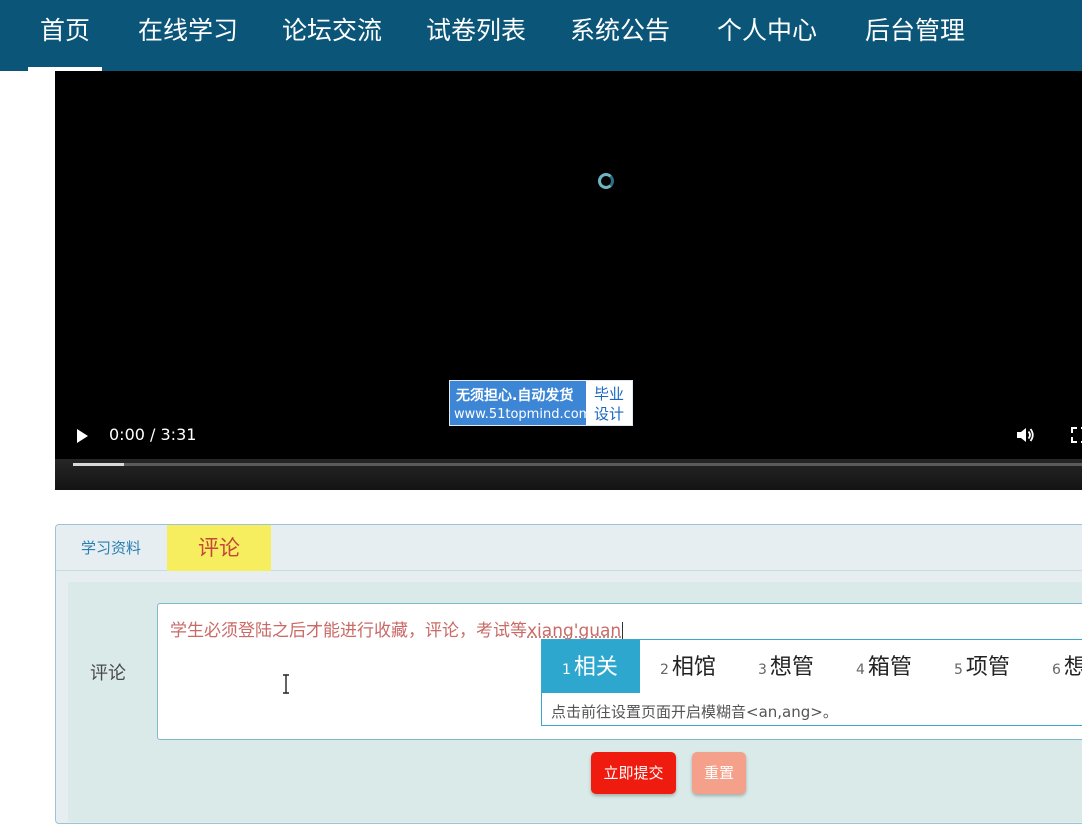 This screenshot has width=1082, height=824. Describe the element at coordinates (219, 548) in the screenshot. I see `tab-comments: 评论` at that location.